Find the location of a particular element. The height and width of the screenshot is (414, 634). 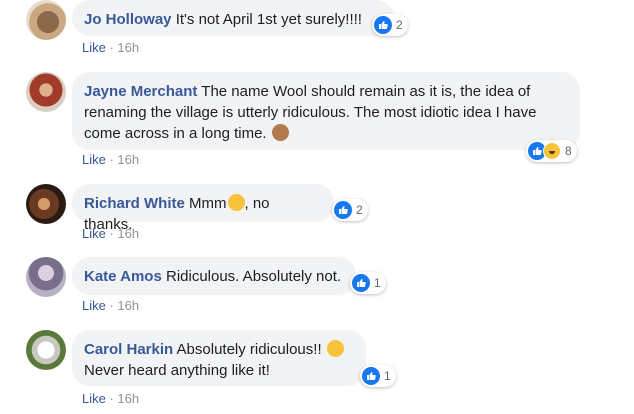

comment-text: Ridiculous. Absolutely not. is located at coordinates (251, 276).